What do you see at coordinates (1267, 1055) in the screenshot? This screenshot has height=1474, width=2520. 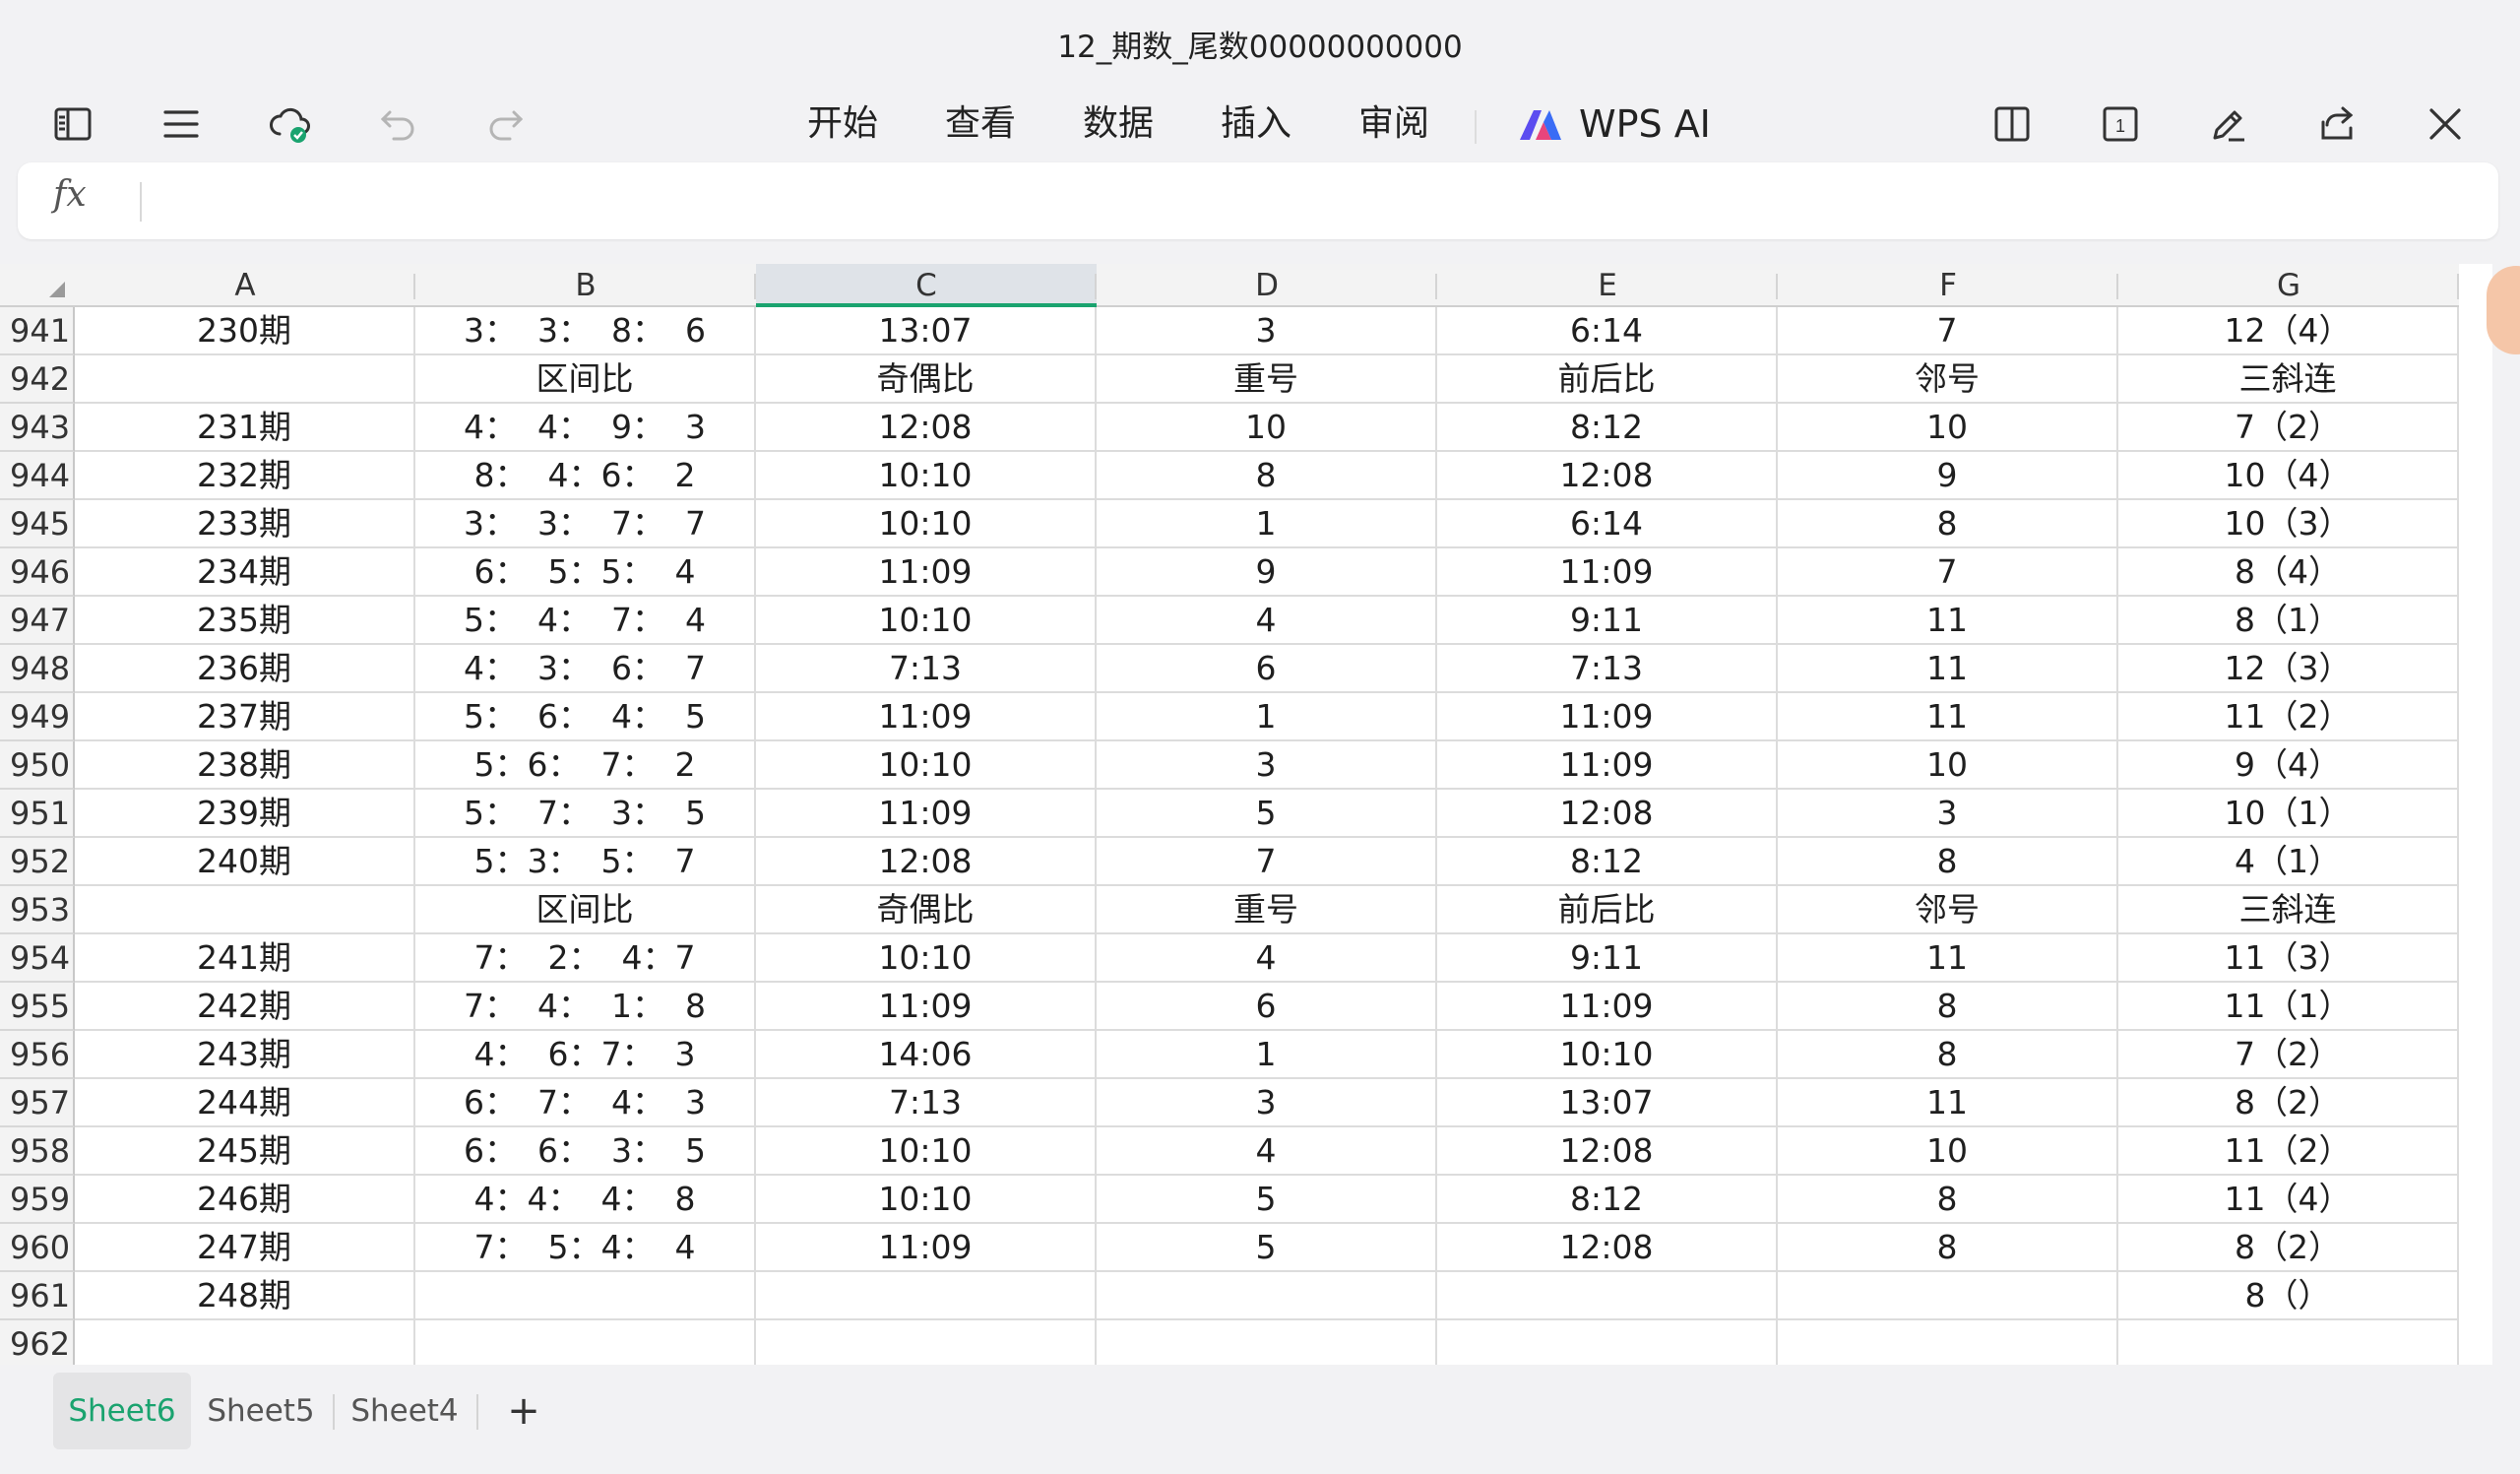 I see `cell-d956: 1` at bounding box center [1267, 1055].